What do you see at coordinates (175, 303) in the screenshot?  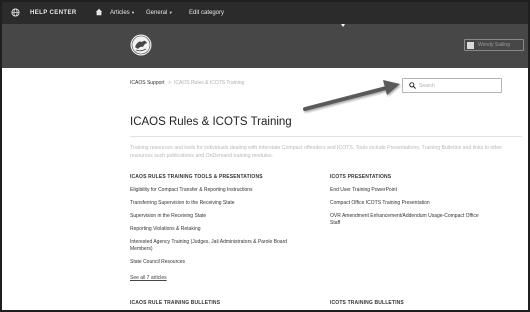 I see `section-heading-rule-bulletins: ICAOS RULE TRAINING BULLETINS` at bounding box center [175, 303].